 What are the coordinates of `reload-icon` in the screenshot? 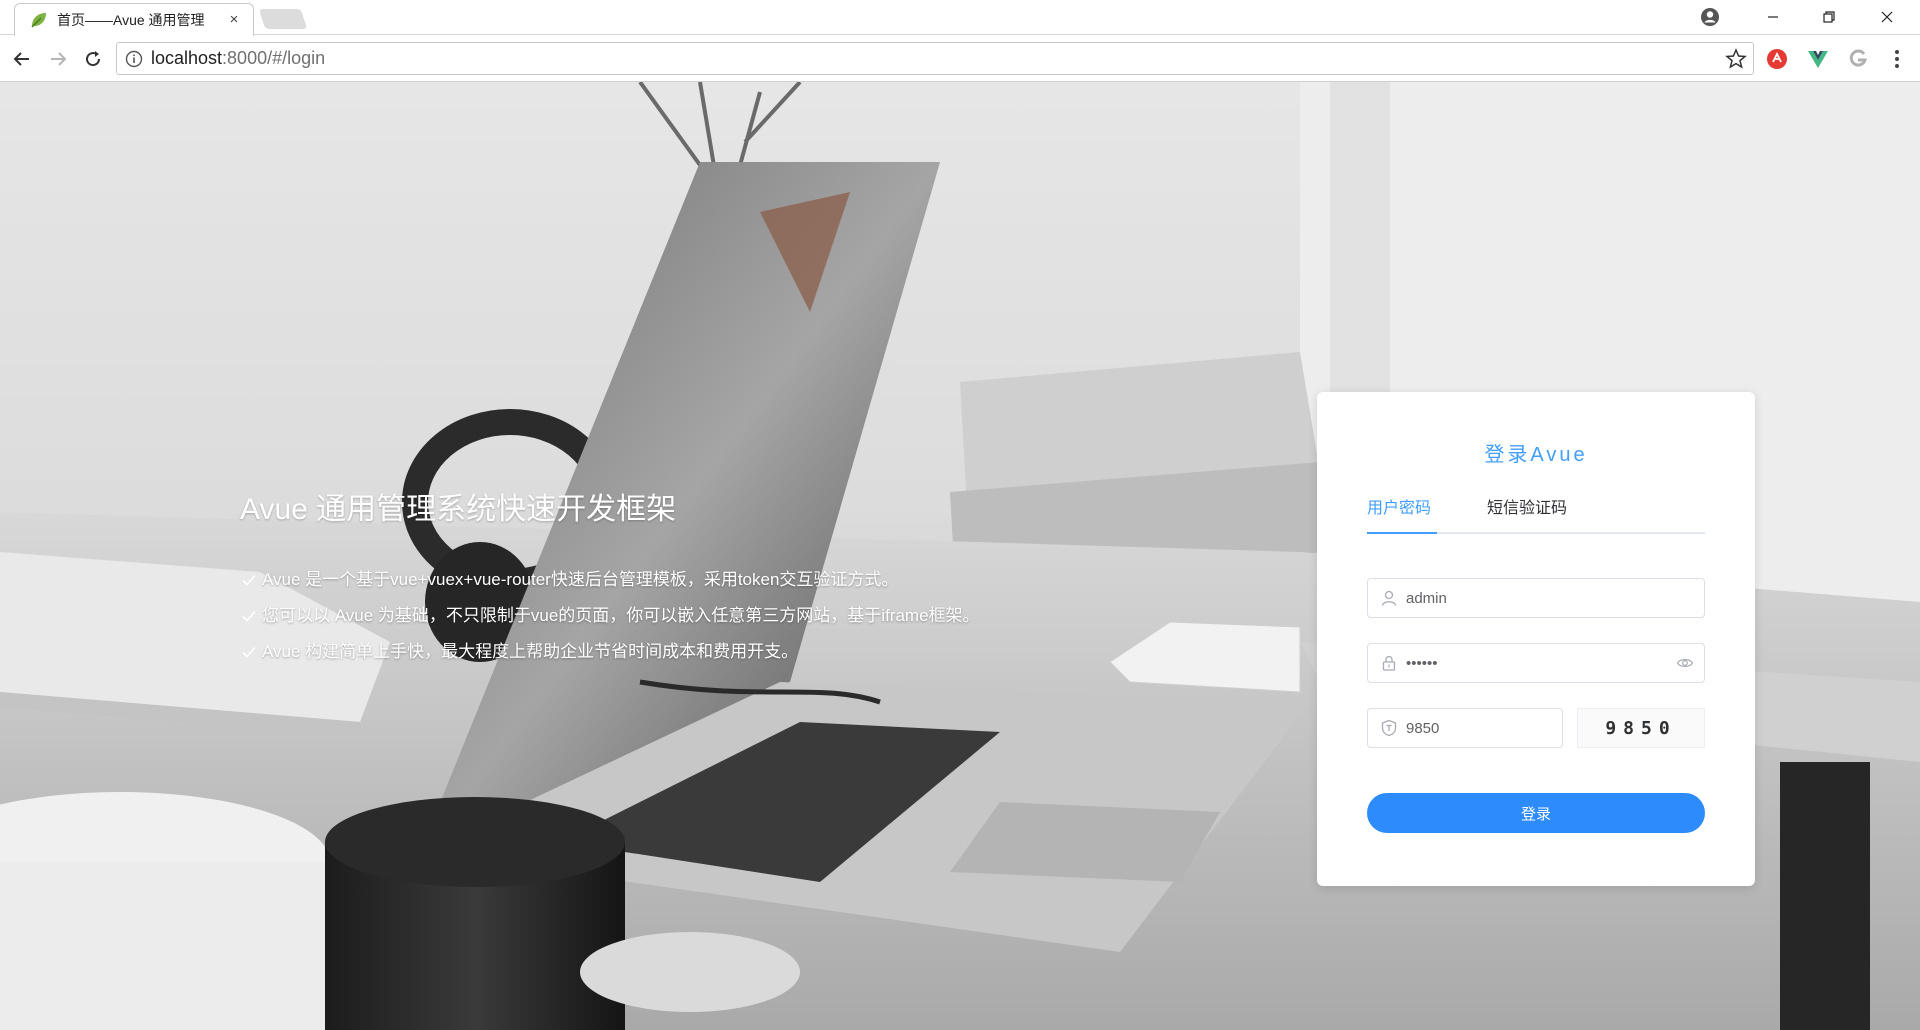 It's located at (93, 59).